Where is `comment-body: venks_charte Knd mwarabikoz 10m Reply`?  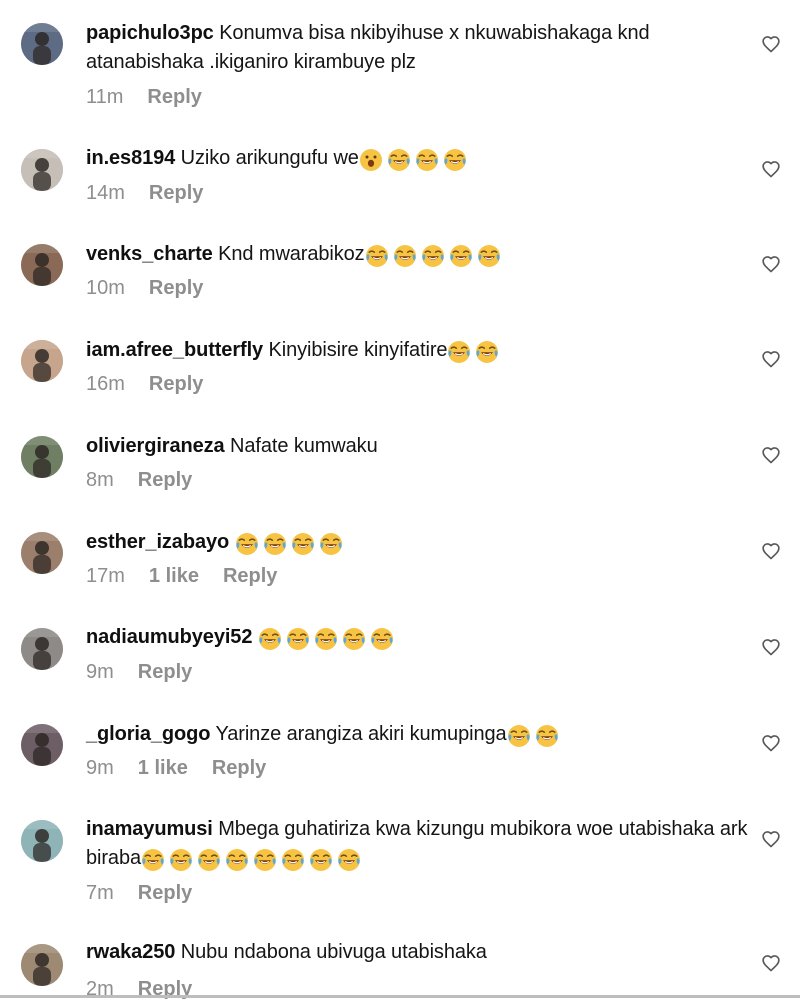
comment-body: venks_charte Knd mwarabikoz 10m Reply is located at coordinates (422, 269).